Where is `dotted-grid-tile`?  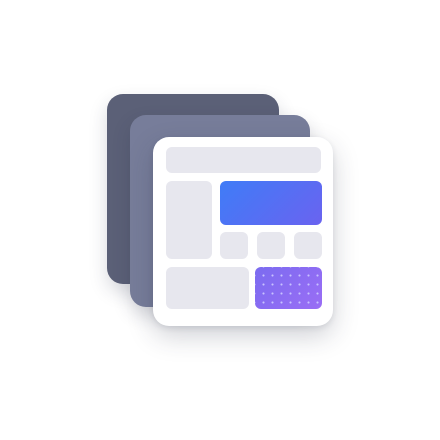
dotted-grid-tile is located at coordinates (288, 288).